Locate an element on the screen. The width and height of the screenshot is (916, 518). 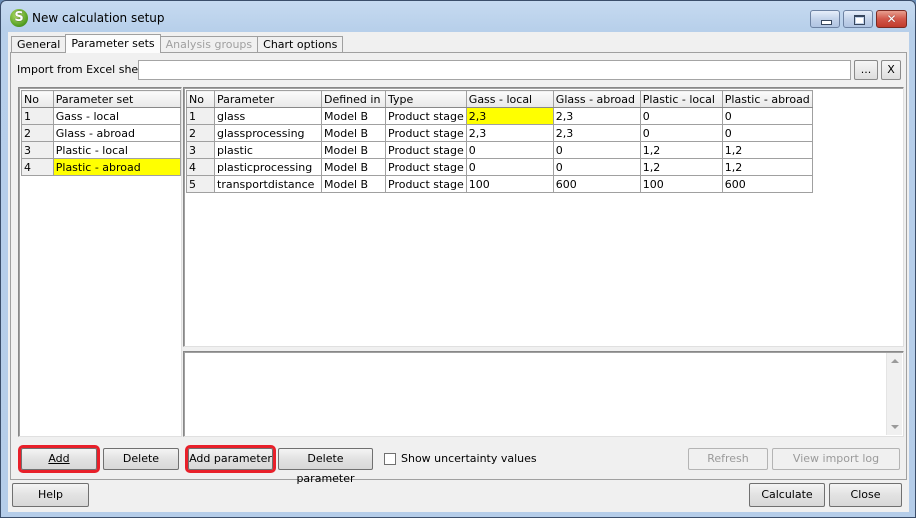
add-parameter-button: Add parameter is located at coordinates (230, 459).